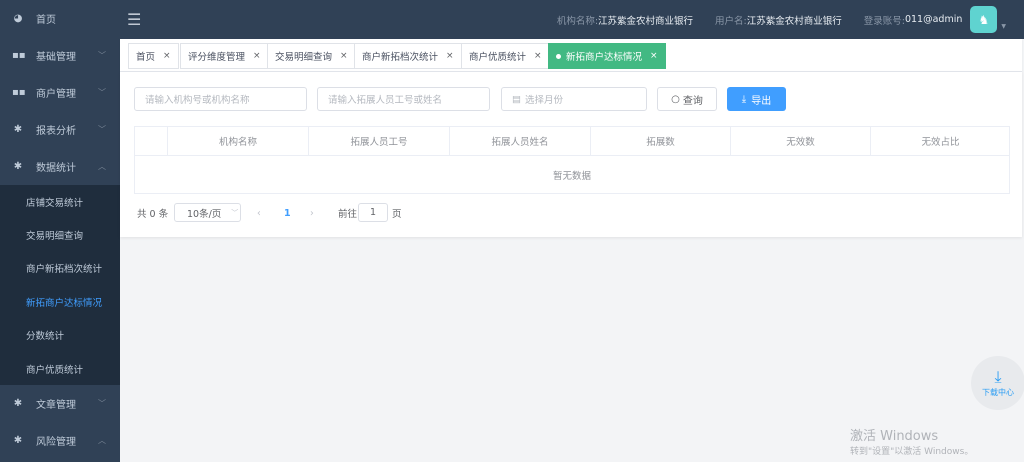 The height and width of the screenshot is (462, 1024). Describe the element at coordinates (207, 212) in the screenshot. I see `page-size-select: 10条/页 ﹀` at that location.